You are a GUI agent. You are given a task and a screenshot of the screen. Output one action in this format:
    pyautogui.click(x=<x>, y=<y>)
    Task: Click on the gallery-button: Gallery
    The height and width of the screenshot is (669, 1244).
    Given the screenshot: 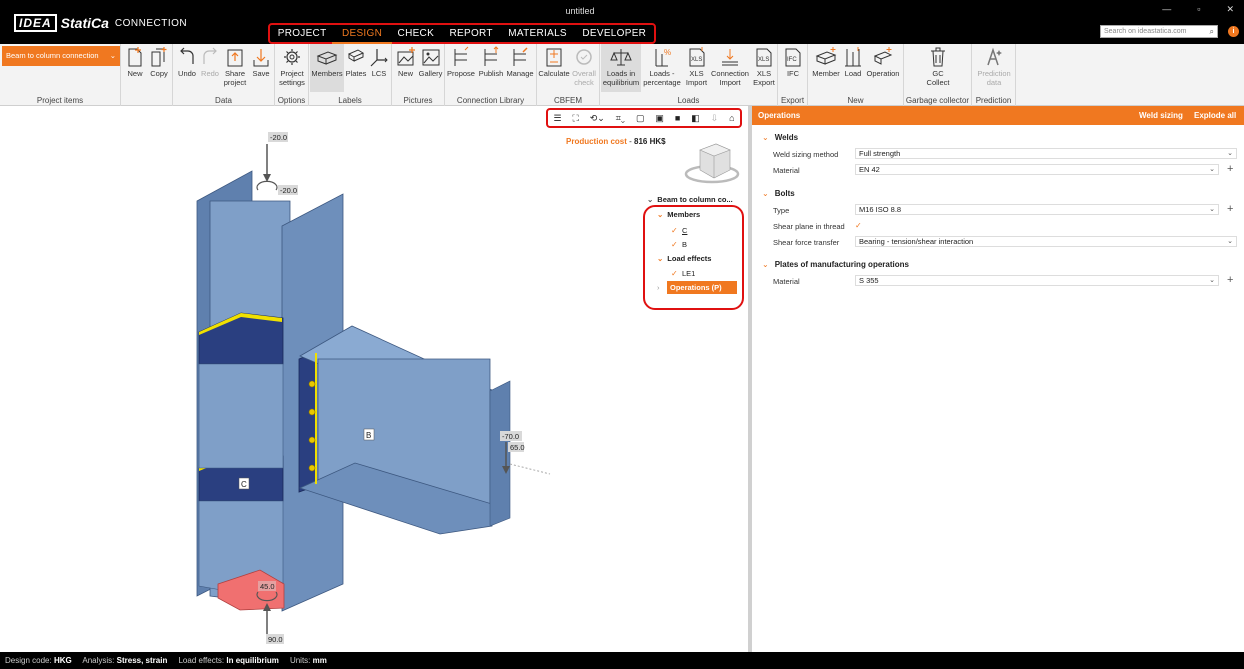 What is the action you would take?
    pyautogui.click(x=430, y=62)
    